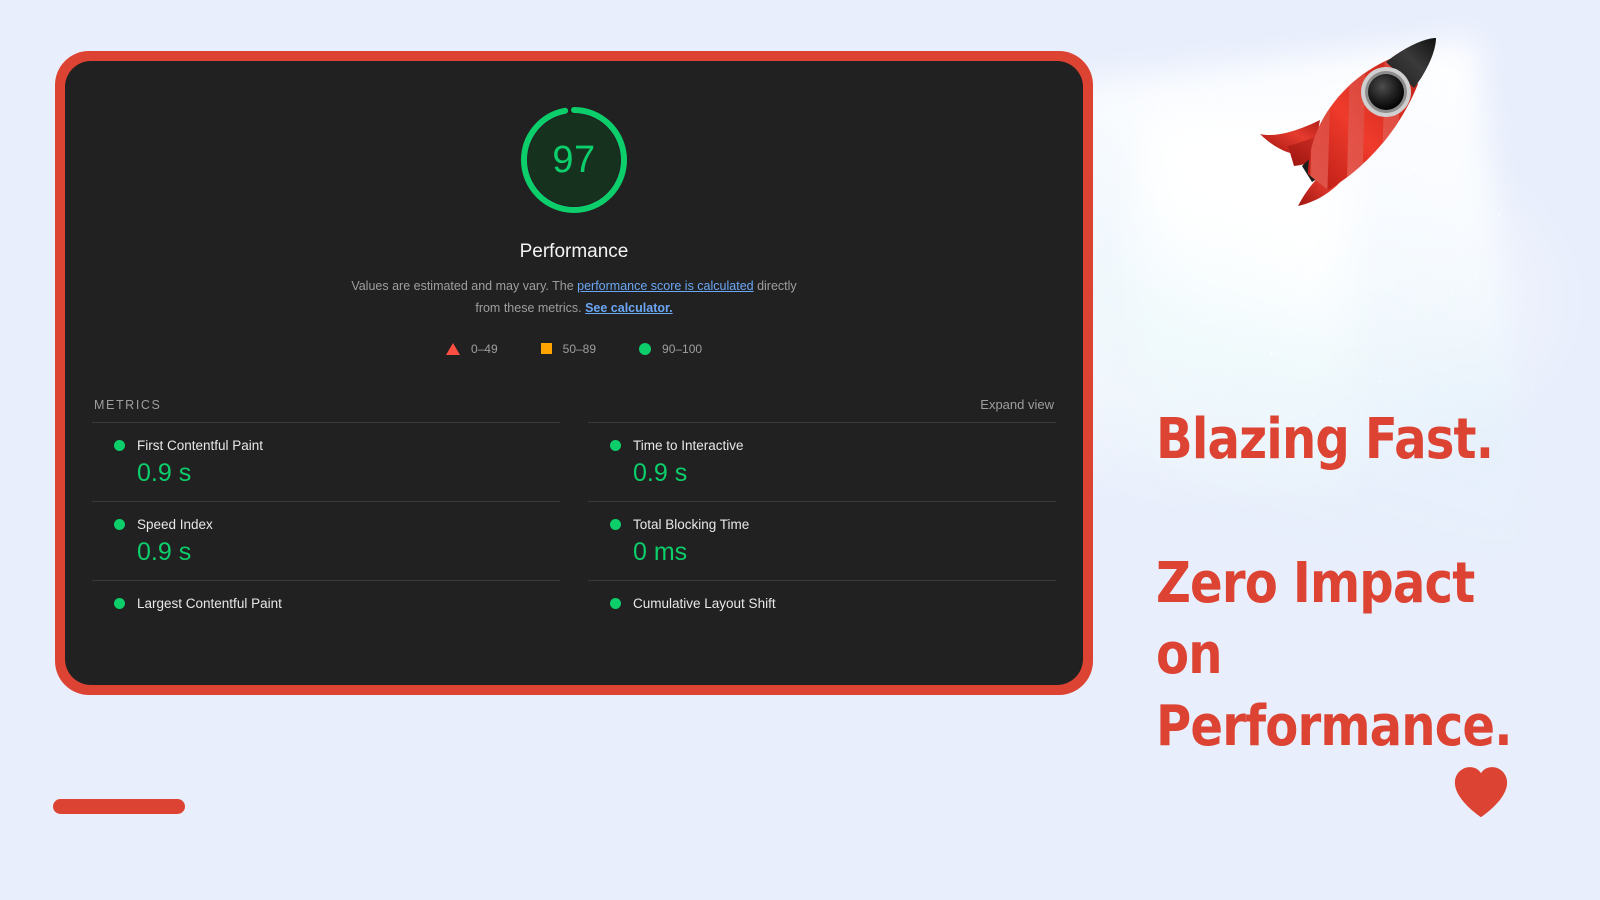 The height and width of the screenshot is (900, 1600). Describe the element at coordinates (574, 409) in the screenshot. I see `metrics-header: METRICS Expand view` at that location.